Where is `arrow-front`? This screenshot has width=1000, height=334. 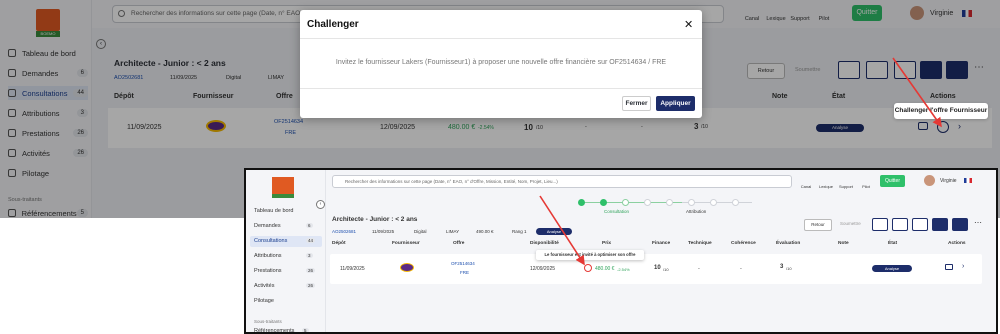
arrow-front is located at coordinates (562, 230).